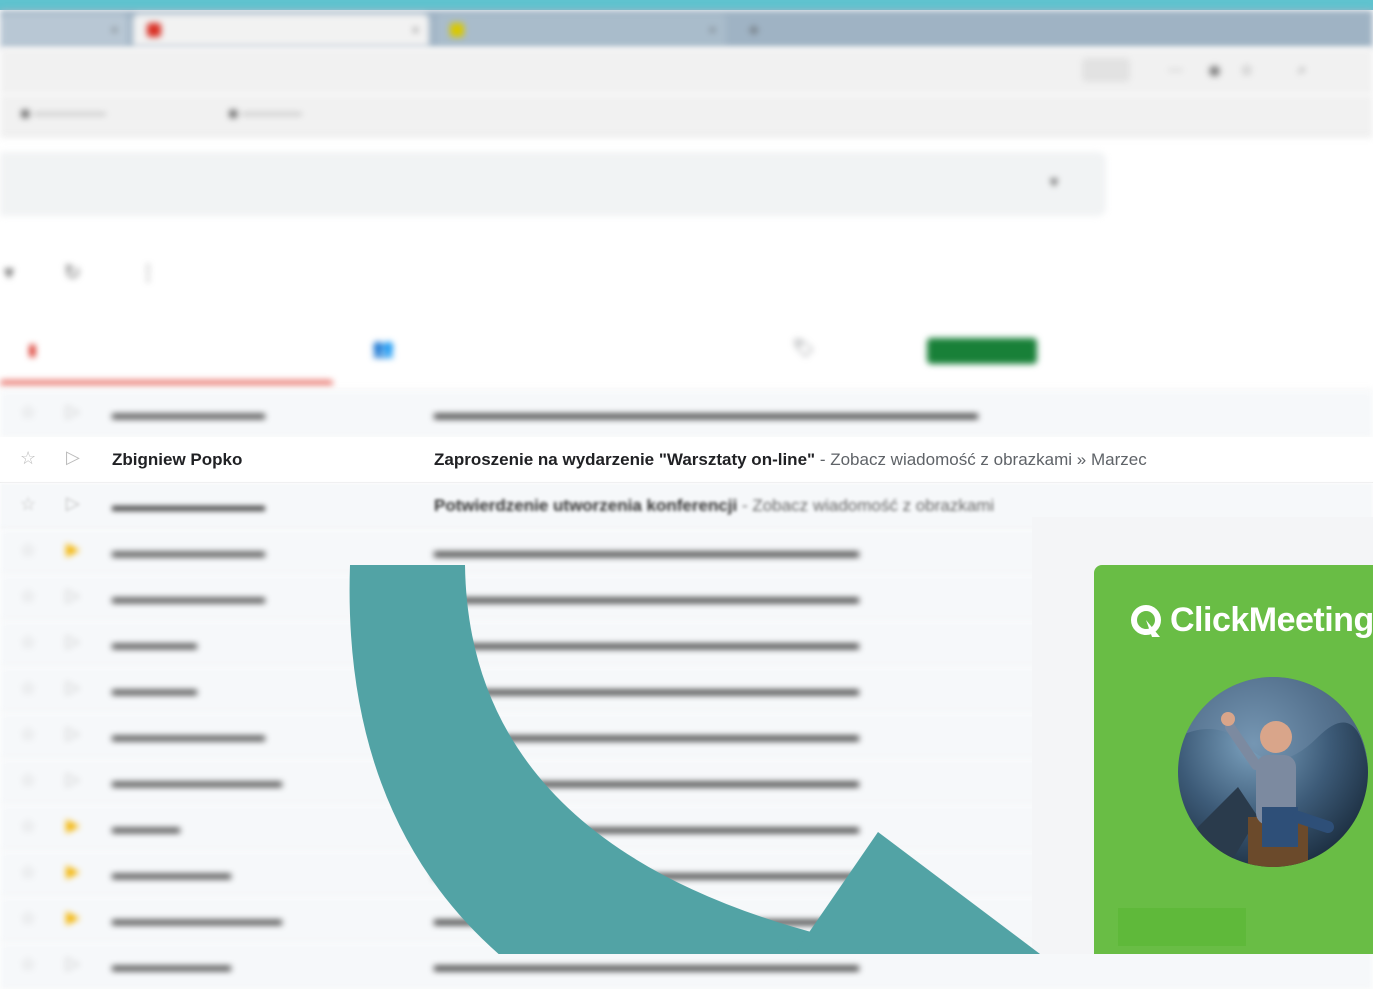  Describe the element at coordinates (281, 30) in the screenshot. I see `browser-tab-active: ×` at that location.